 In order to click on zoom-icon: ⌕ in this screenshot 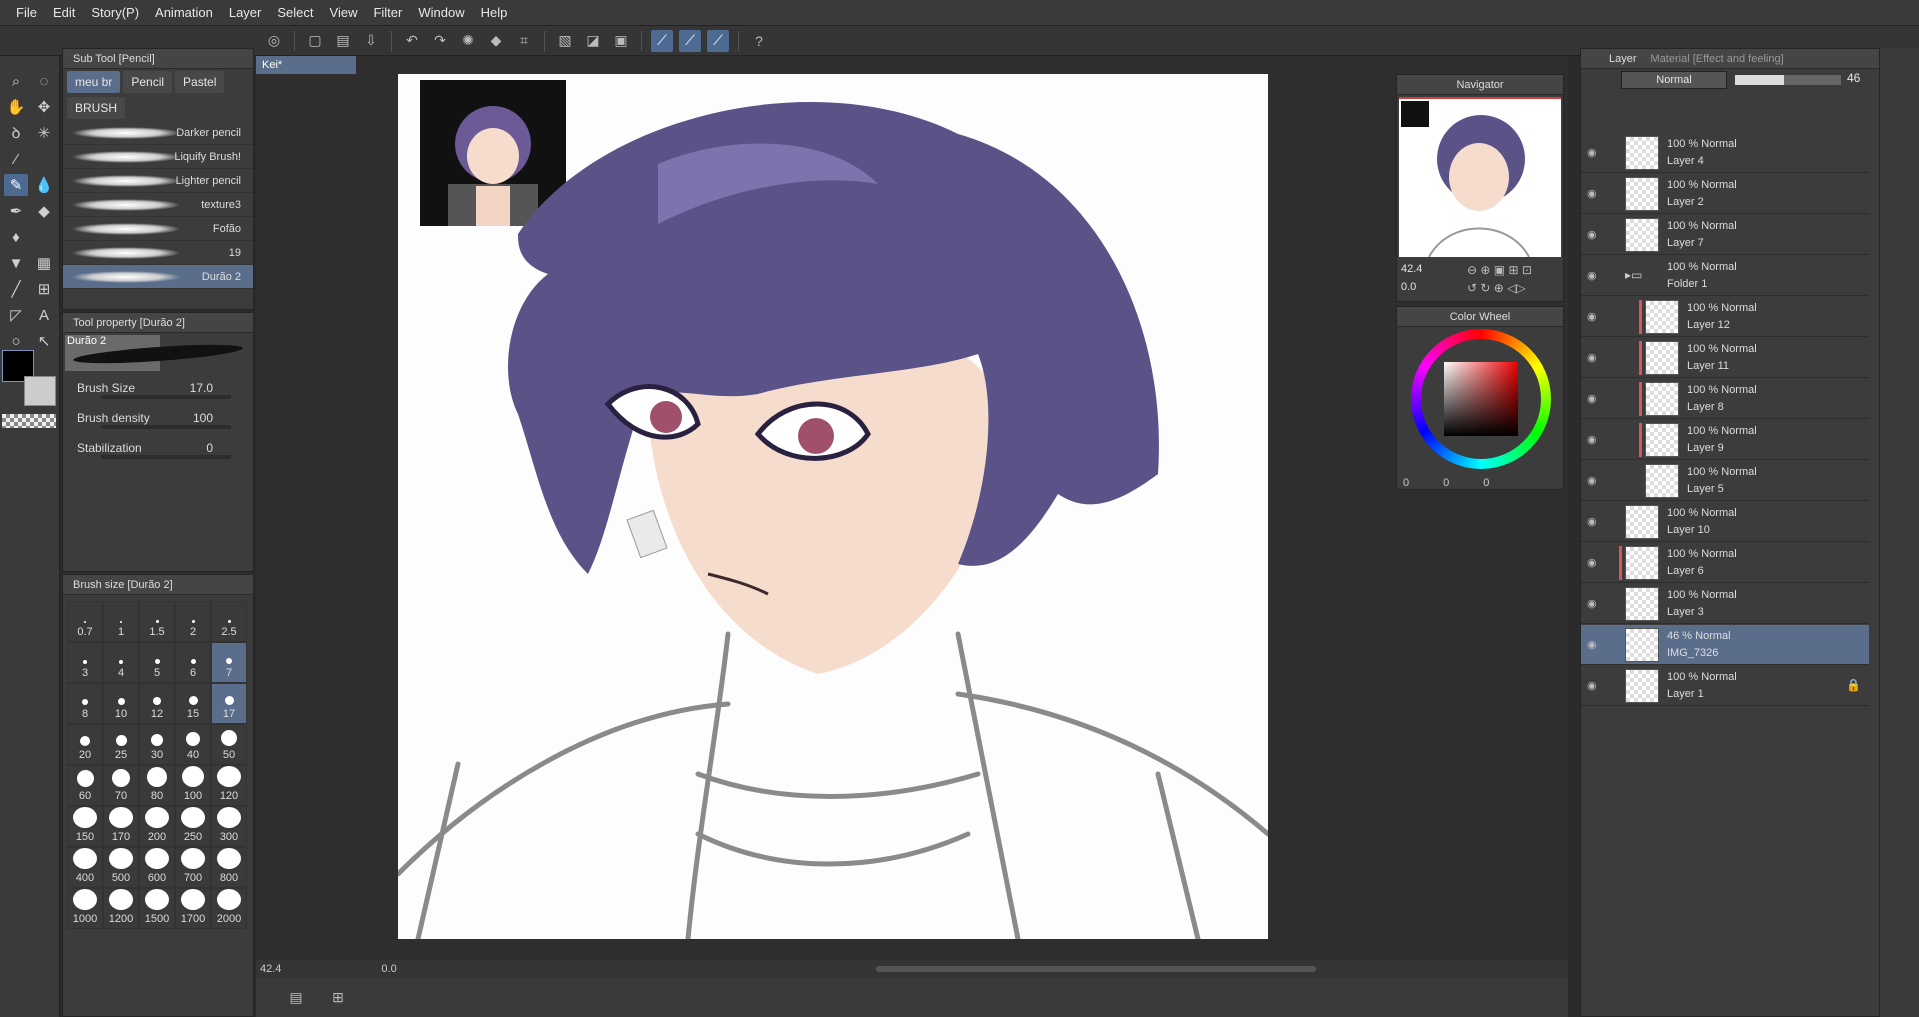, I will do `click(16, 81)`.